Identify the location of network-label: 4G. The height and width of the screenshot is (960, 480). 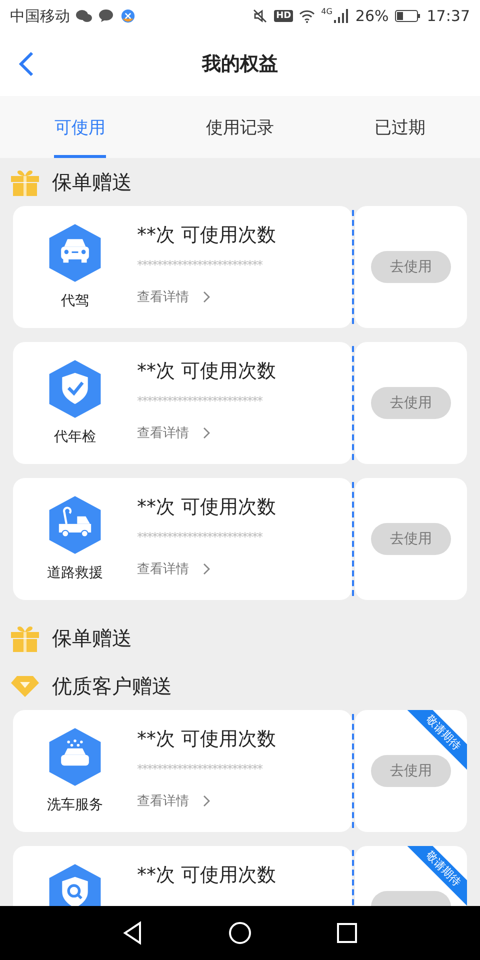
(326, 11).